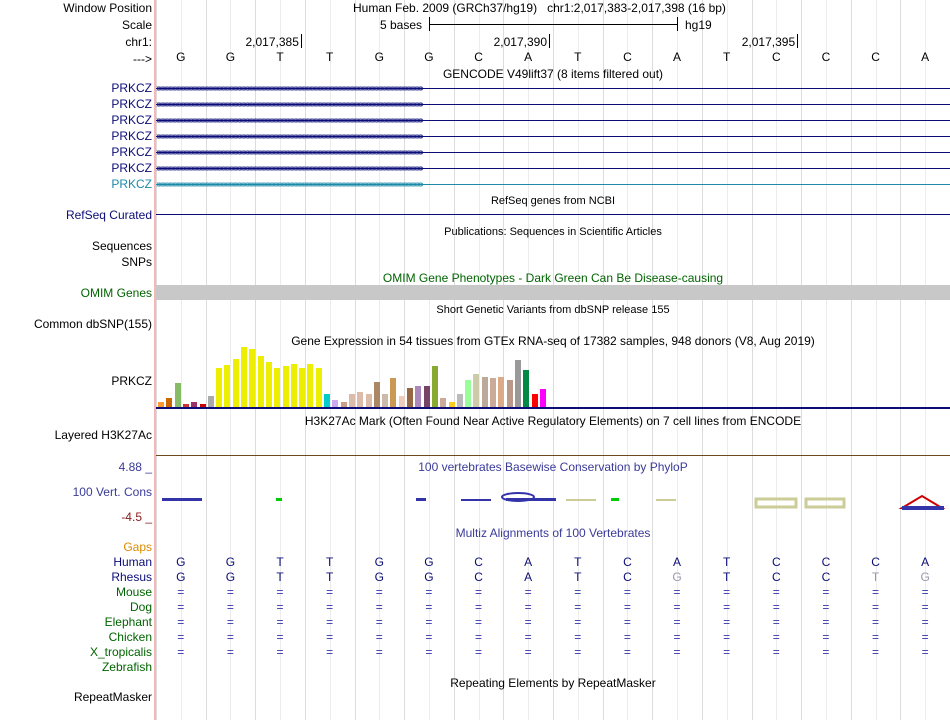 The height and width of the screenshot is (720, 950). What do you see at coordinates (93, 324) in the screenshot?
I see `dbsnp-label: Common dbSNP(155)` at bounding box center [93, 324].